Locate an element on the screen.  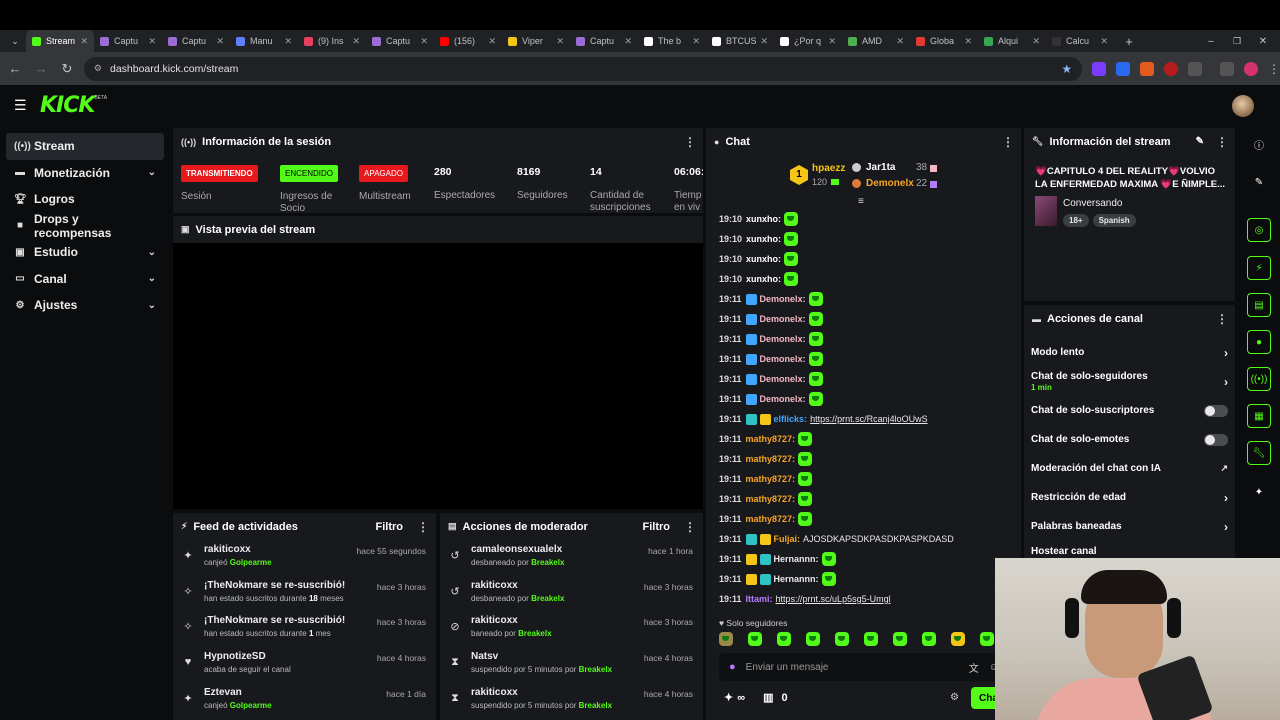
browser-tab: (9) Ins ✕ is located at coordinates (332, 41).